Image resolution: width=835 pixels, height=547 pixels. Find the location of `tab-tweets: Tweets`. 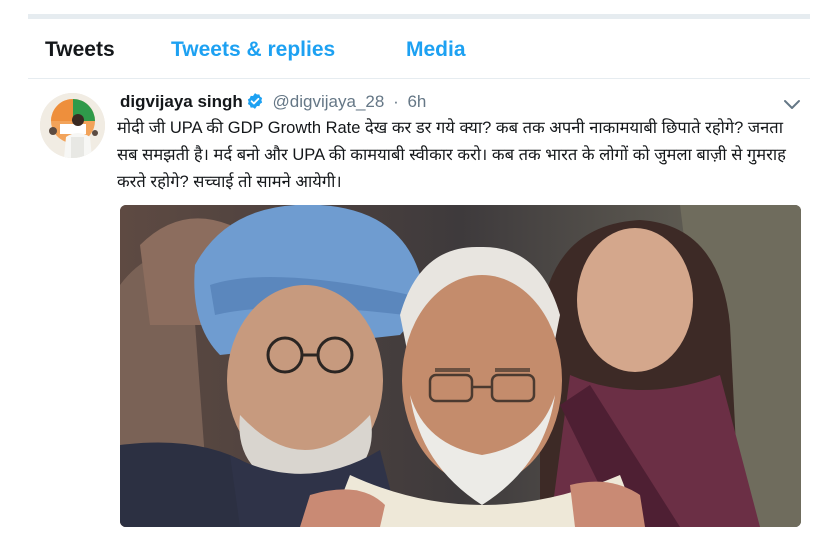

tab-tweets: Tweets is located at coordinates (80, 50).